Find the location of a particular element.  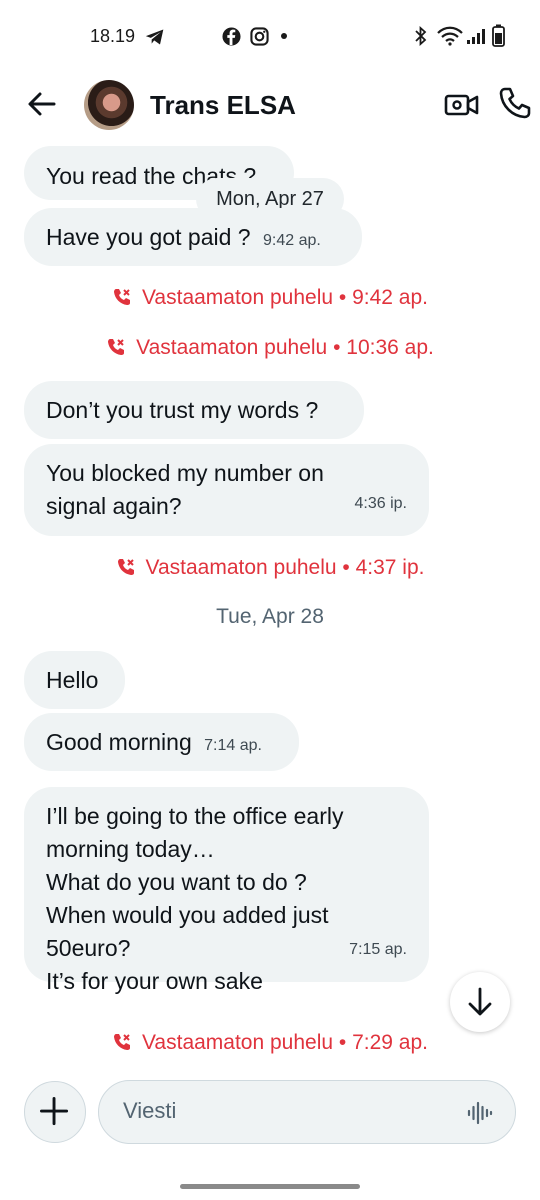

instagram-icon is located at coordinates (259, 36).